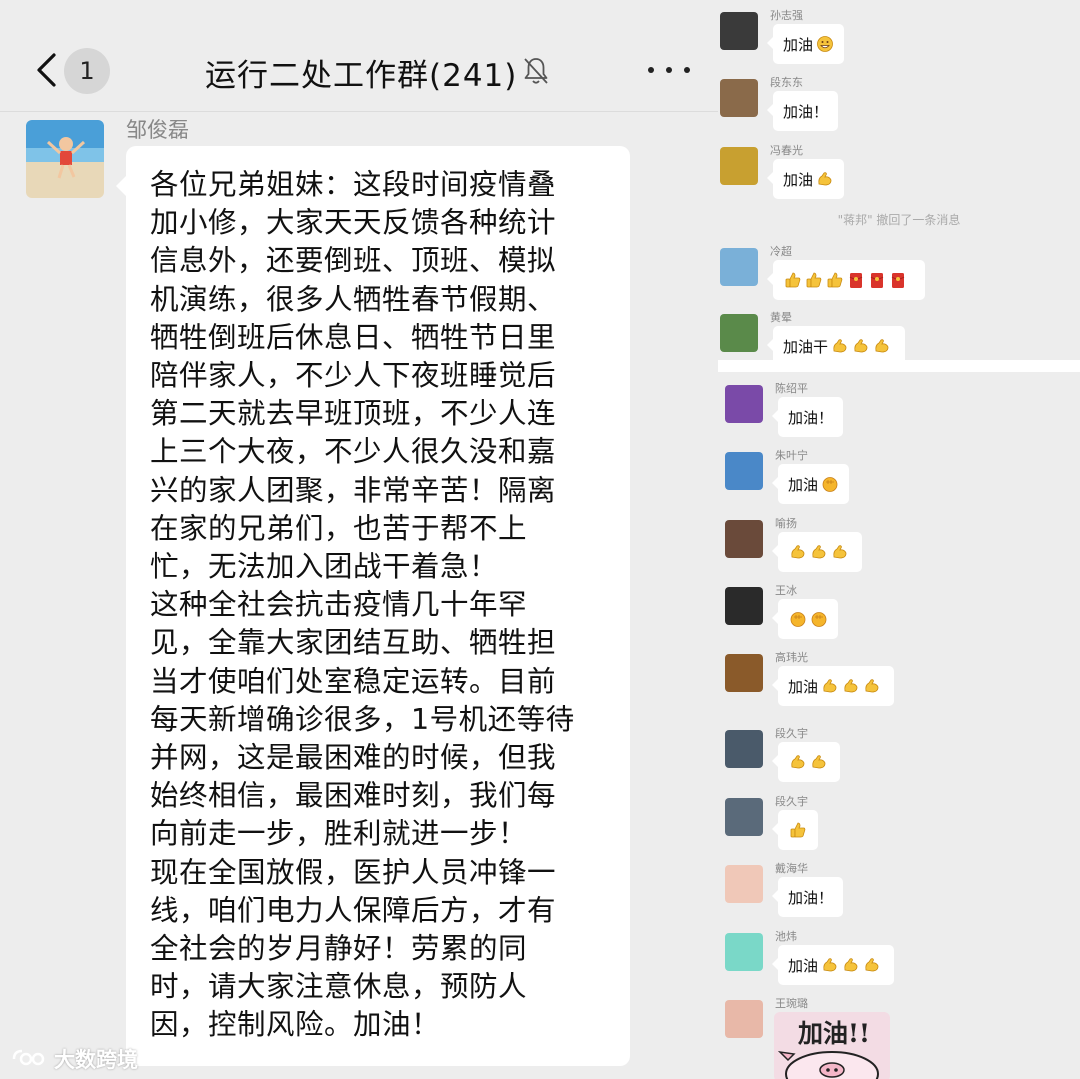  I want to click on more-options-button, so click(669, 70).